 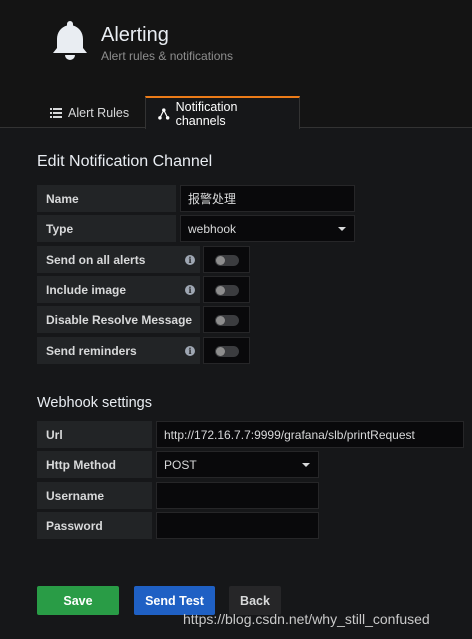 I want to click on watermark: https://blog.csdn.net/why_still_confused, so click(x=306, y=619).